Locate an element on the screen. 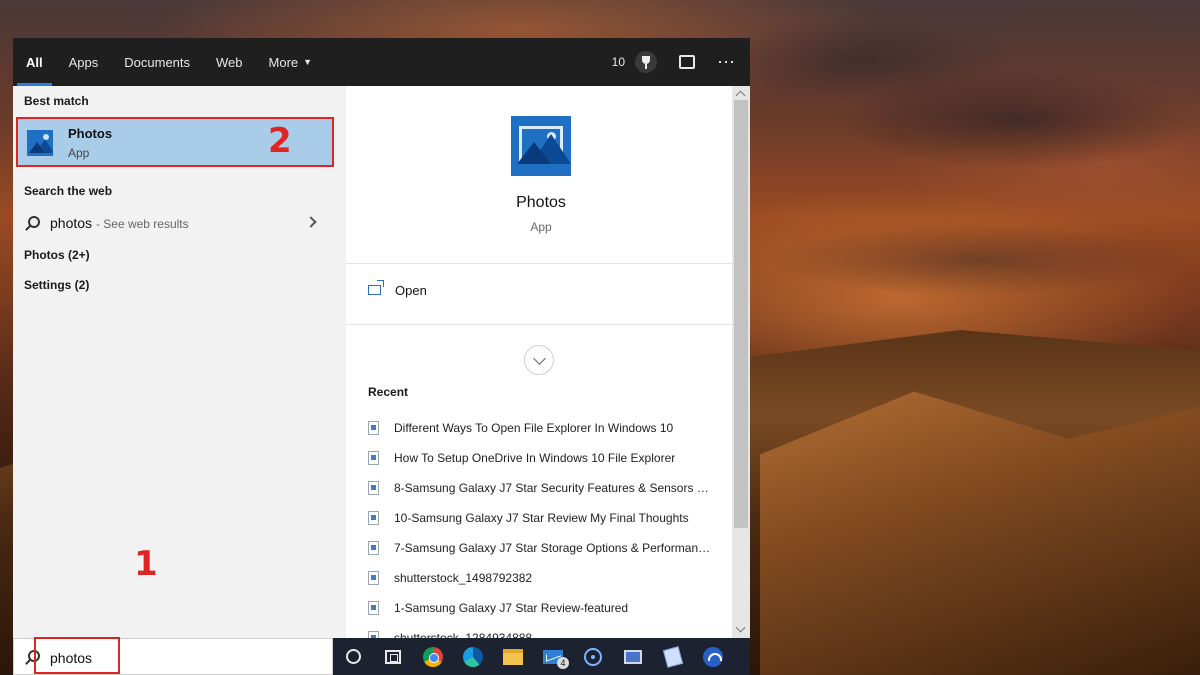 This screenshot has width=1200, height=675. web-search-term: photos - See web results is located at coordinates (119, 223).